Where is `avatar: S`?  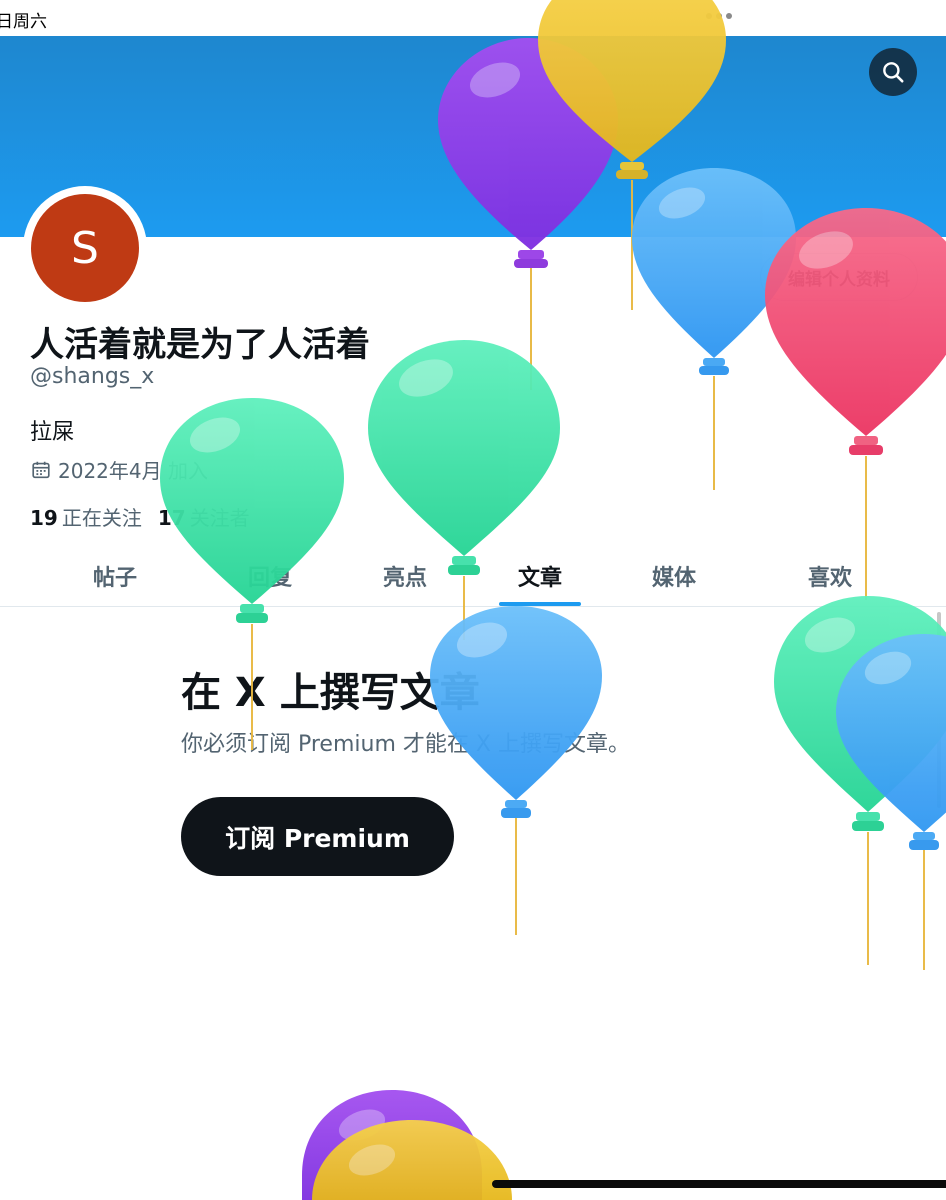 avatar: S is located at coordinates (85, 248).